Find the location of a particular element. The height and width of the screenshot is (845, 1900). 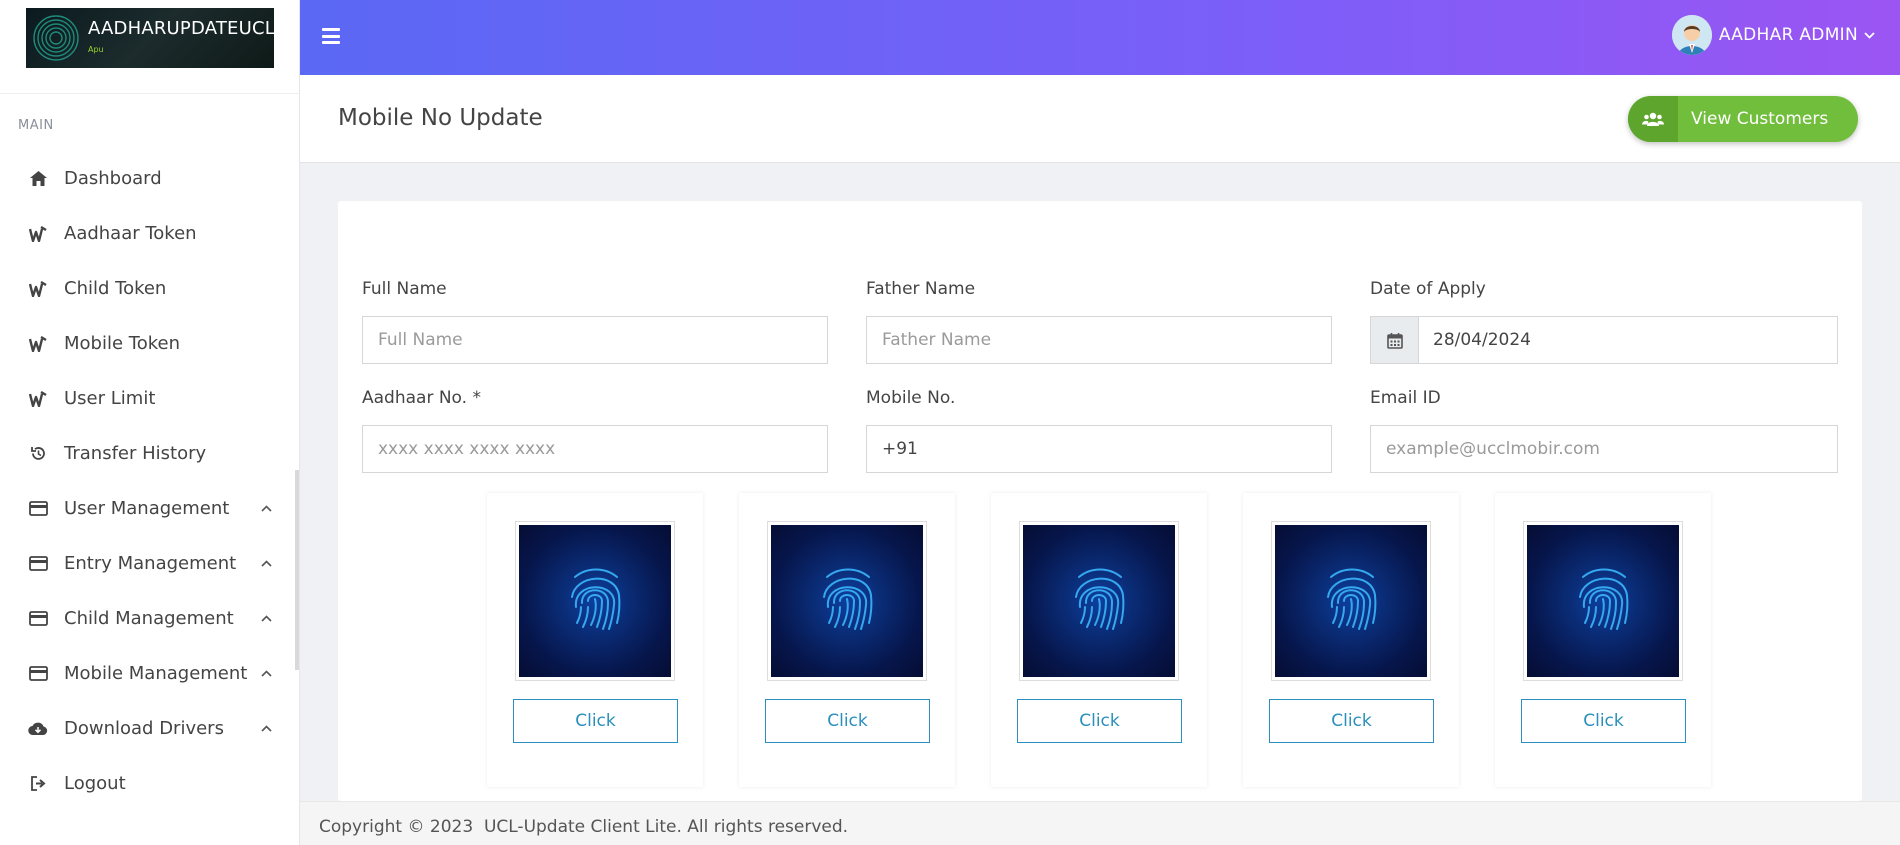

sidebar-item-download-drivers: Download Drivers is located at coordinates (149, 728).